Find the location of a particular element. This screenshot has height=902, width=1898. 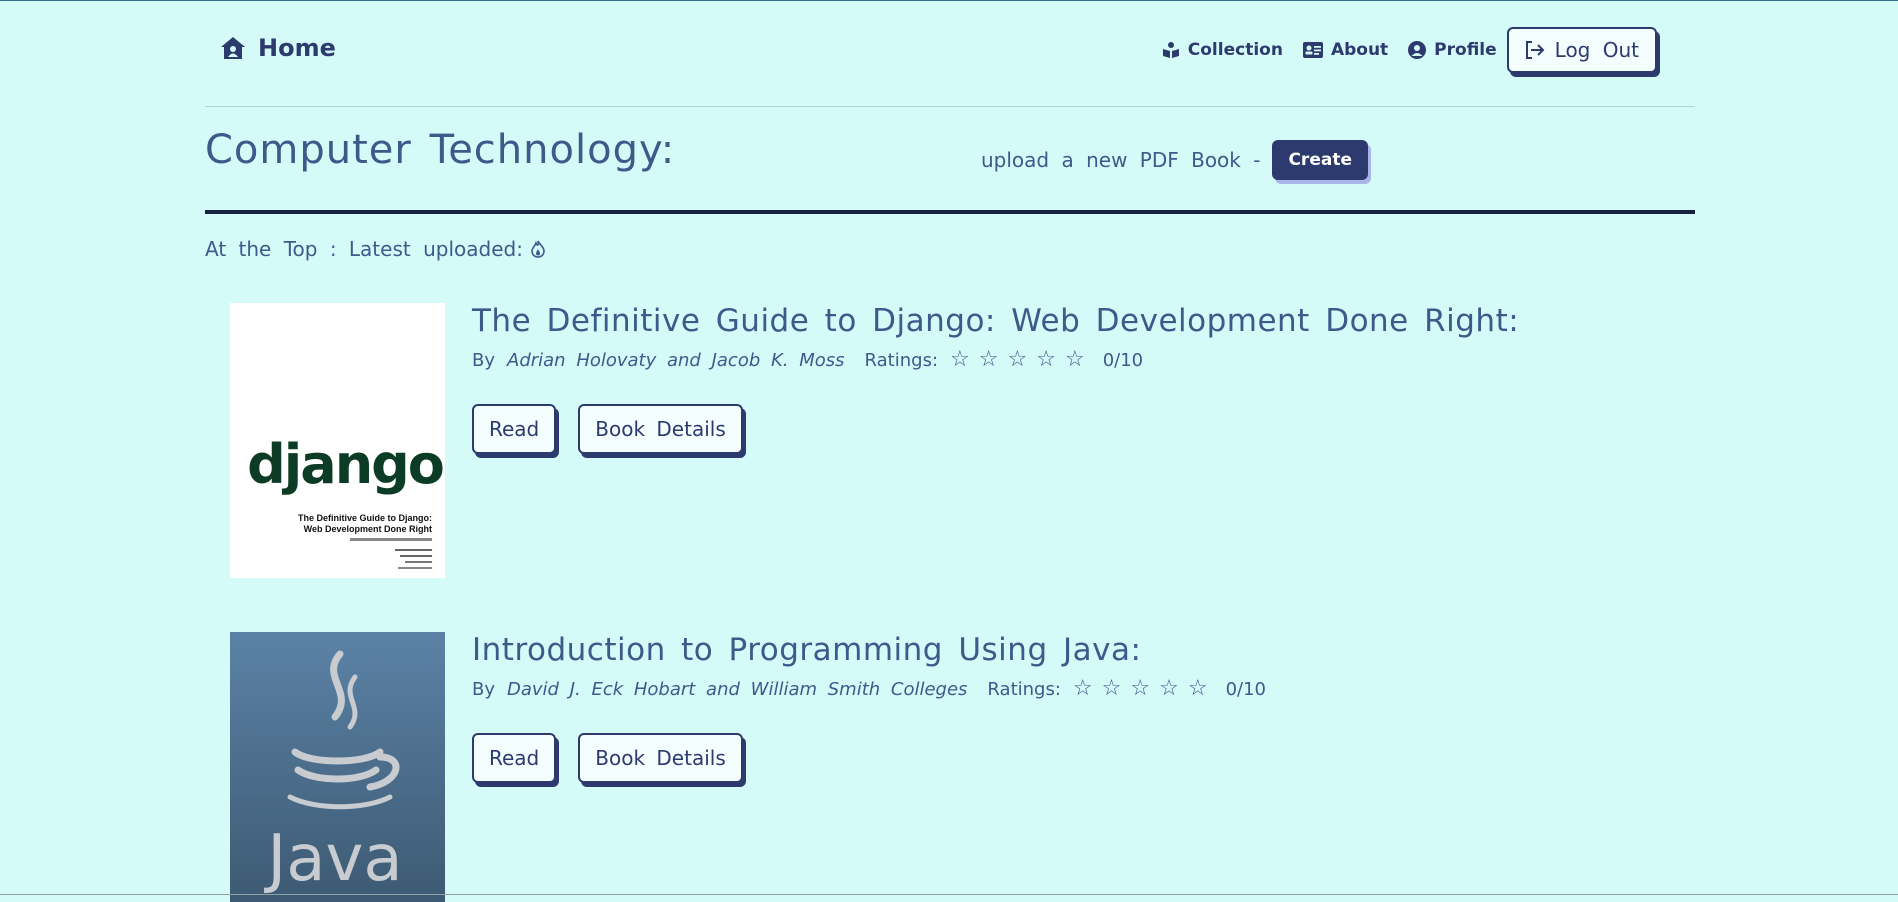

home-icon is located at coordinates (233, 48).